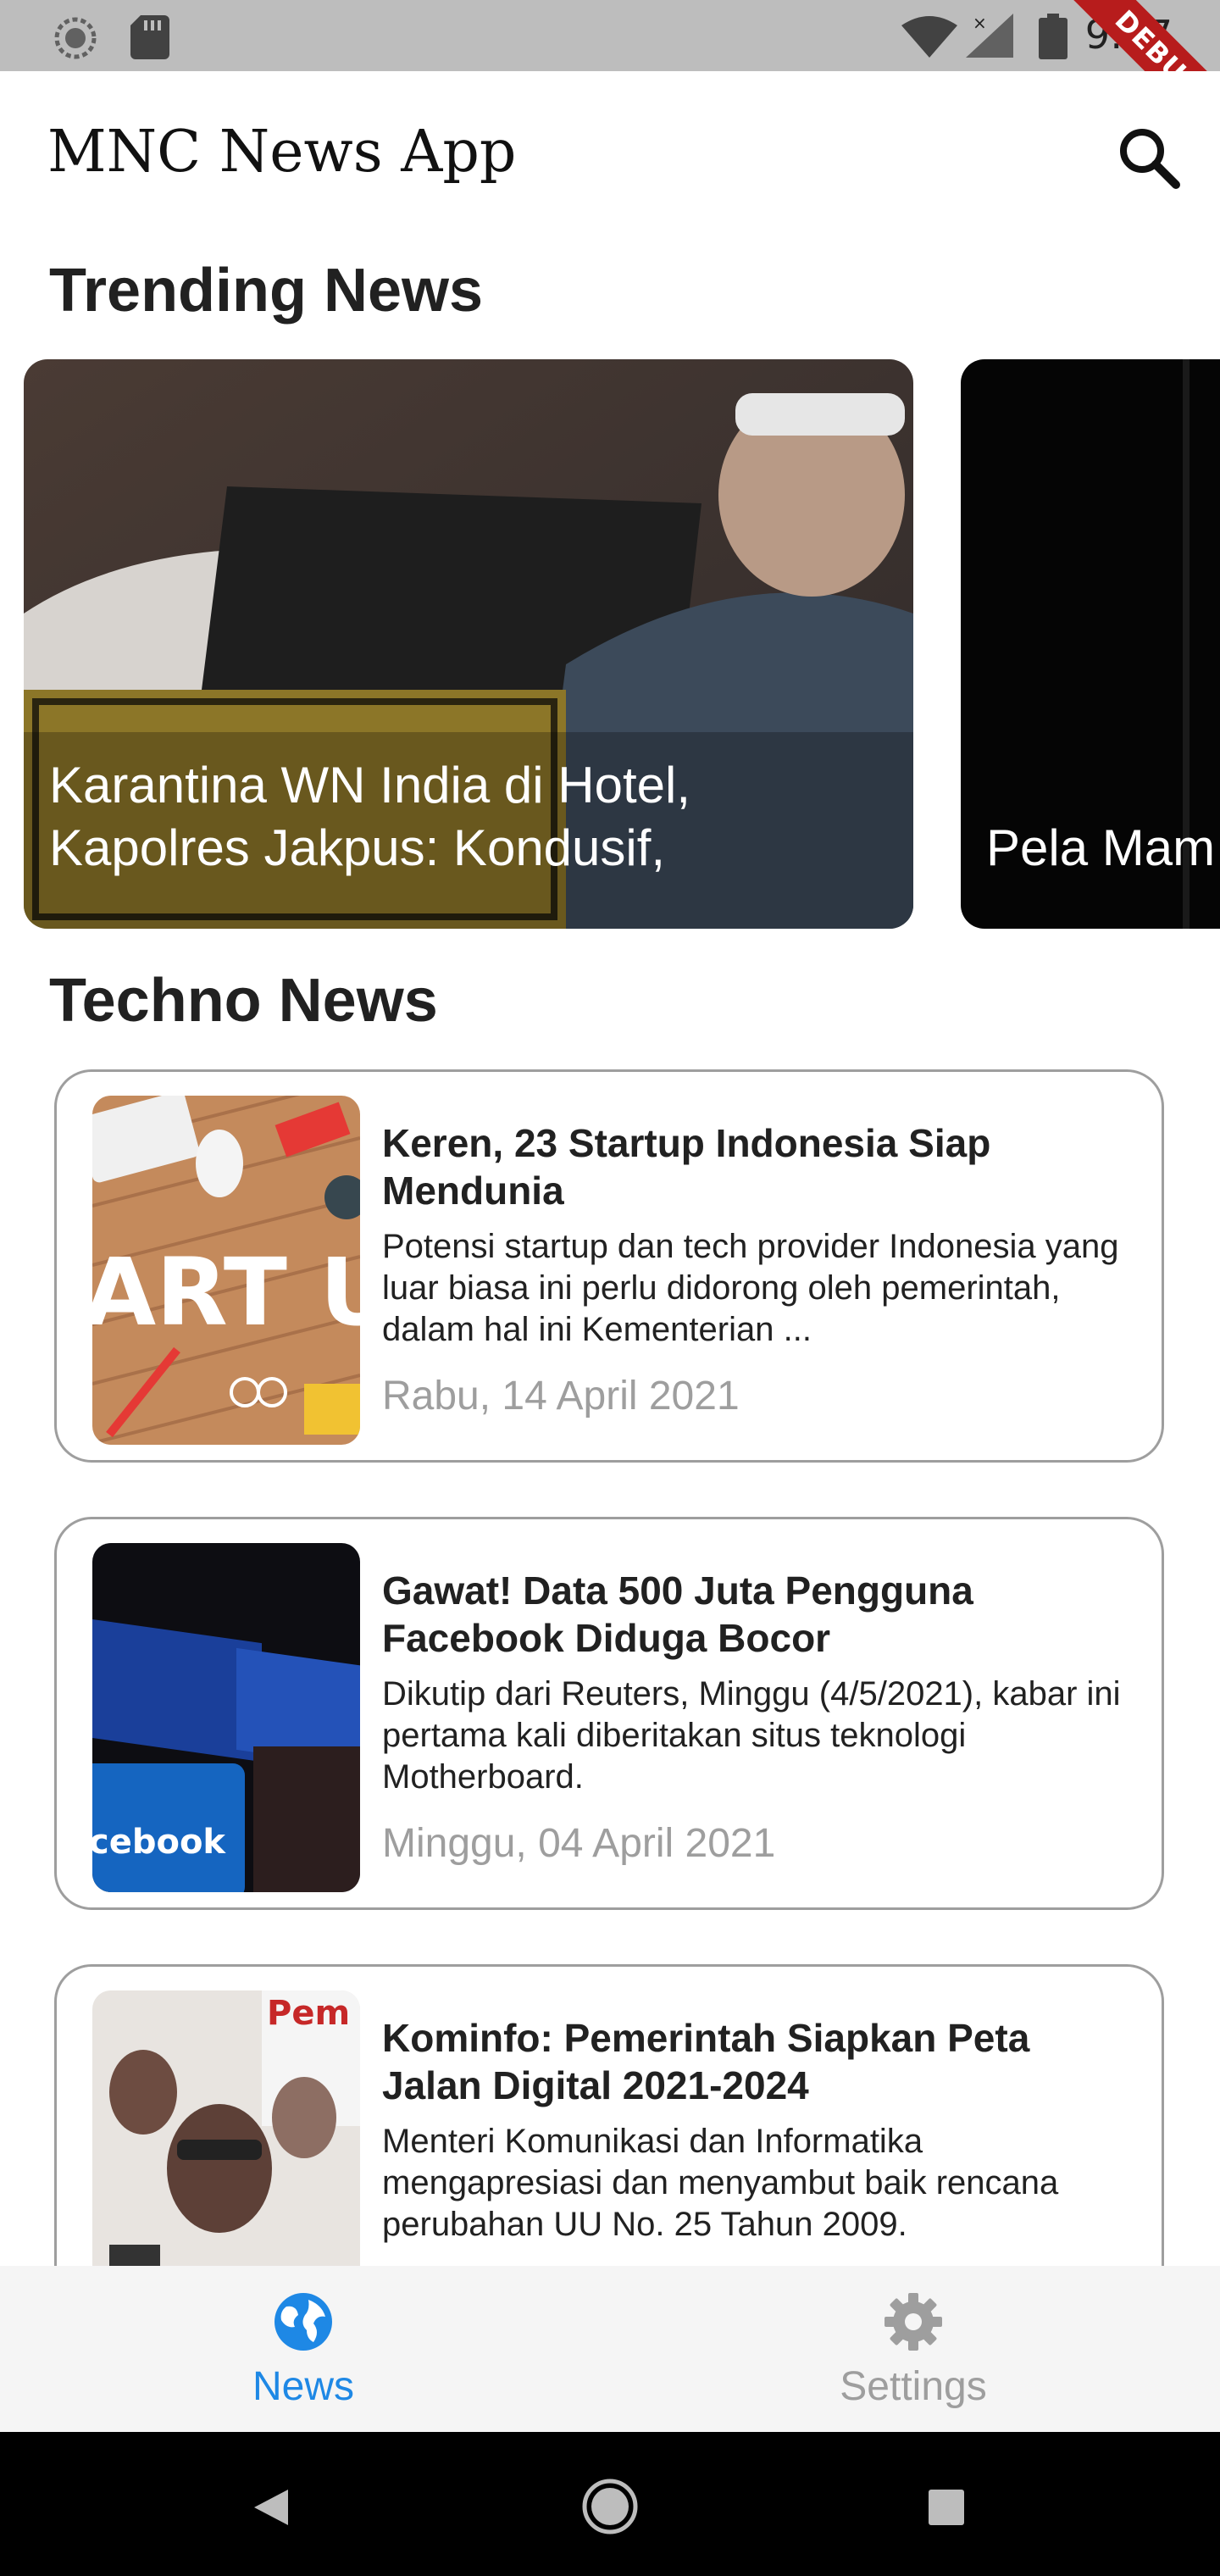  What do you see at coordinates (226, 1717) in the screenshot?
I see `news-thumbnail: cebook` at bounding box center [226, 1717].